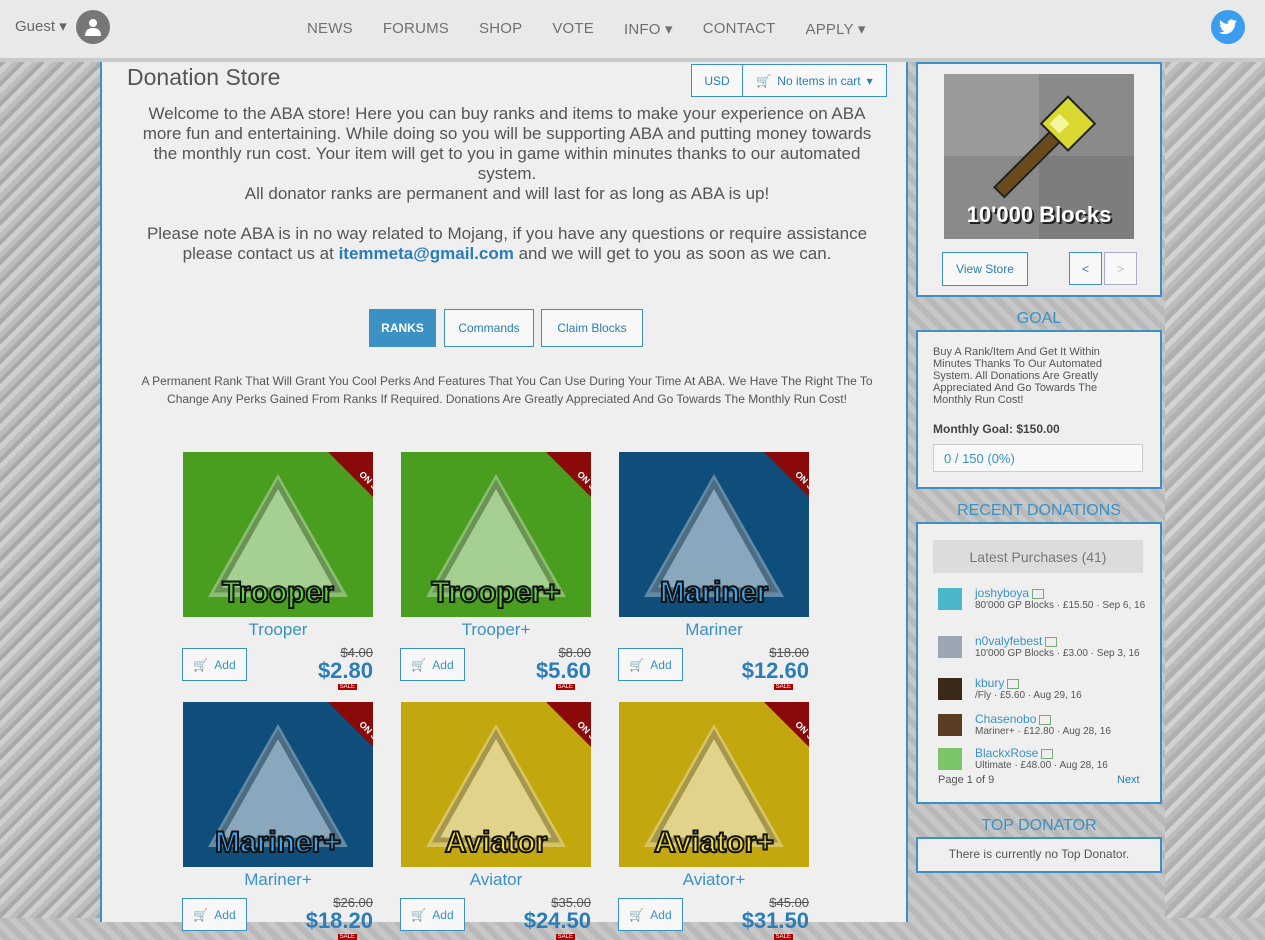  I want to click on tab-ranks: RANKS, so click(402, 328).